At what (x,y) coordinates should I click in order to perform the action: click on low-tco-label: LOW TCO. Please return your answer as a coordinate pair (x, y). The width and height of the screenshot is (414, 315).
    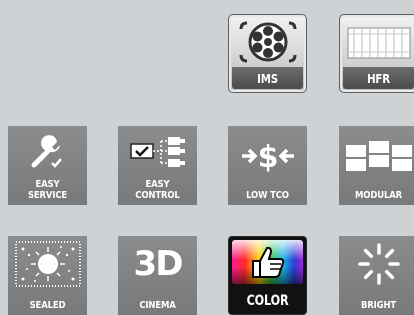
    Looking at the image, I should click on (267, 195).